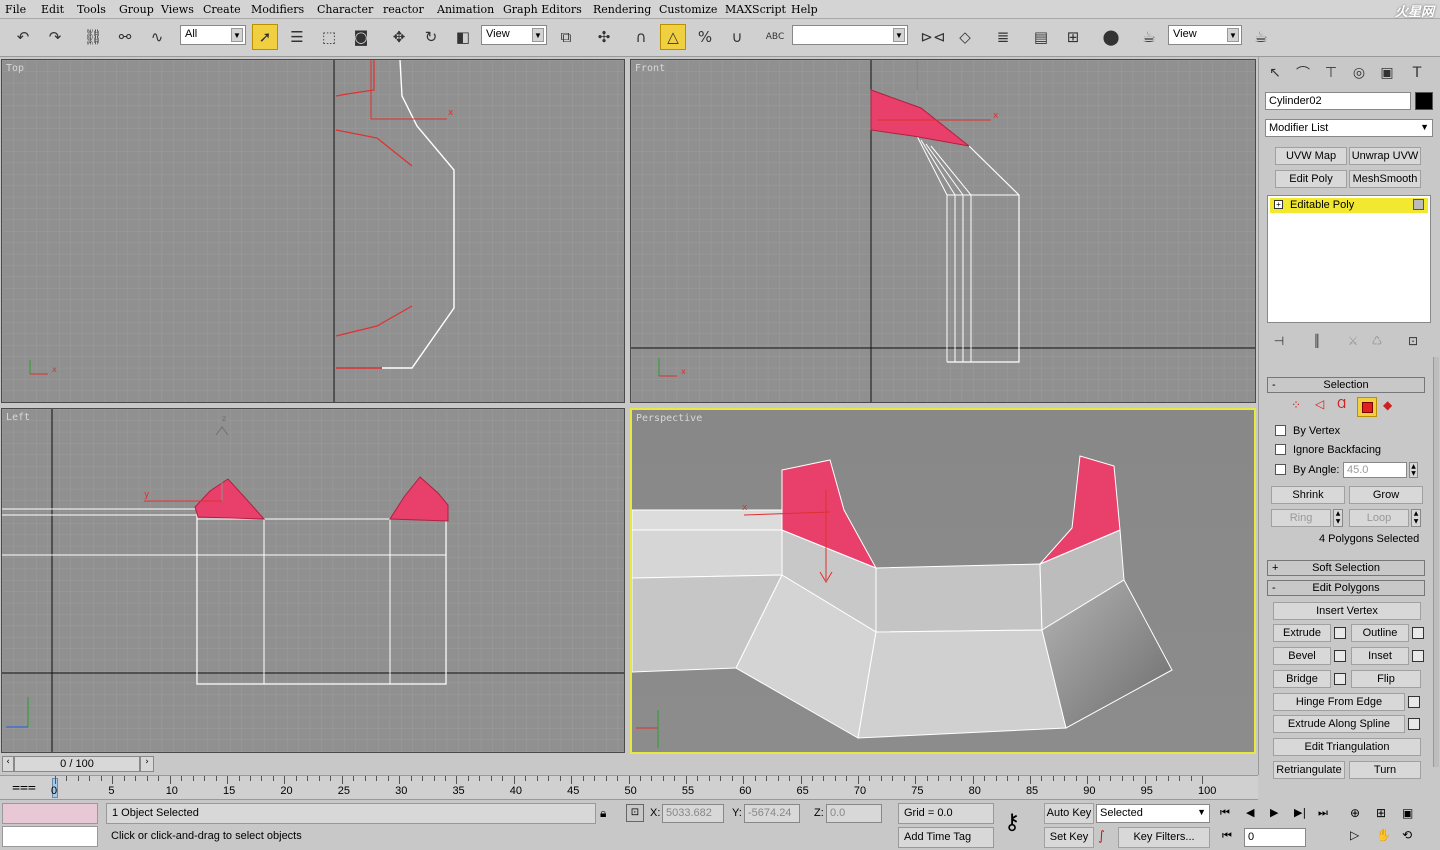 The width and height of the screenshot is (1440, 850). Describe the element at coordinates (1347, 747) in the screenshot. I see `edit-triangulation-button: Edit Triangulation` at that location.